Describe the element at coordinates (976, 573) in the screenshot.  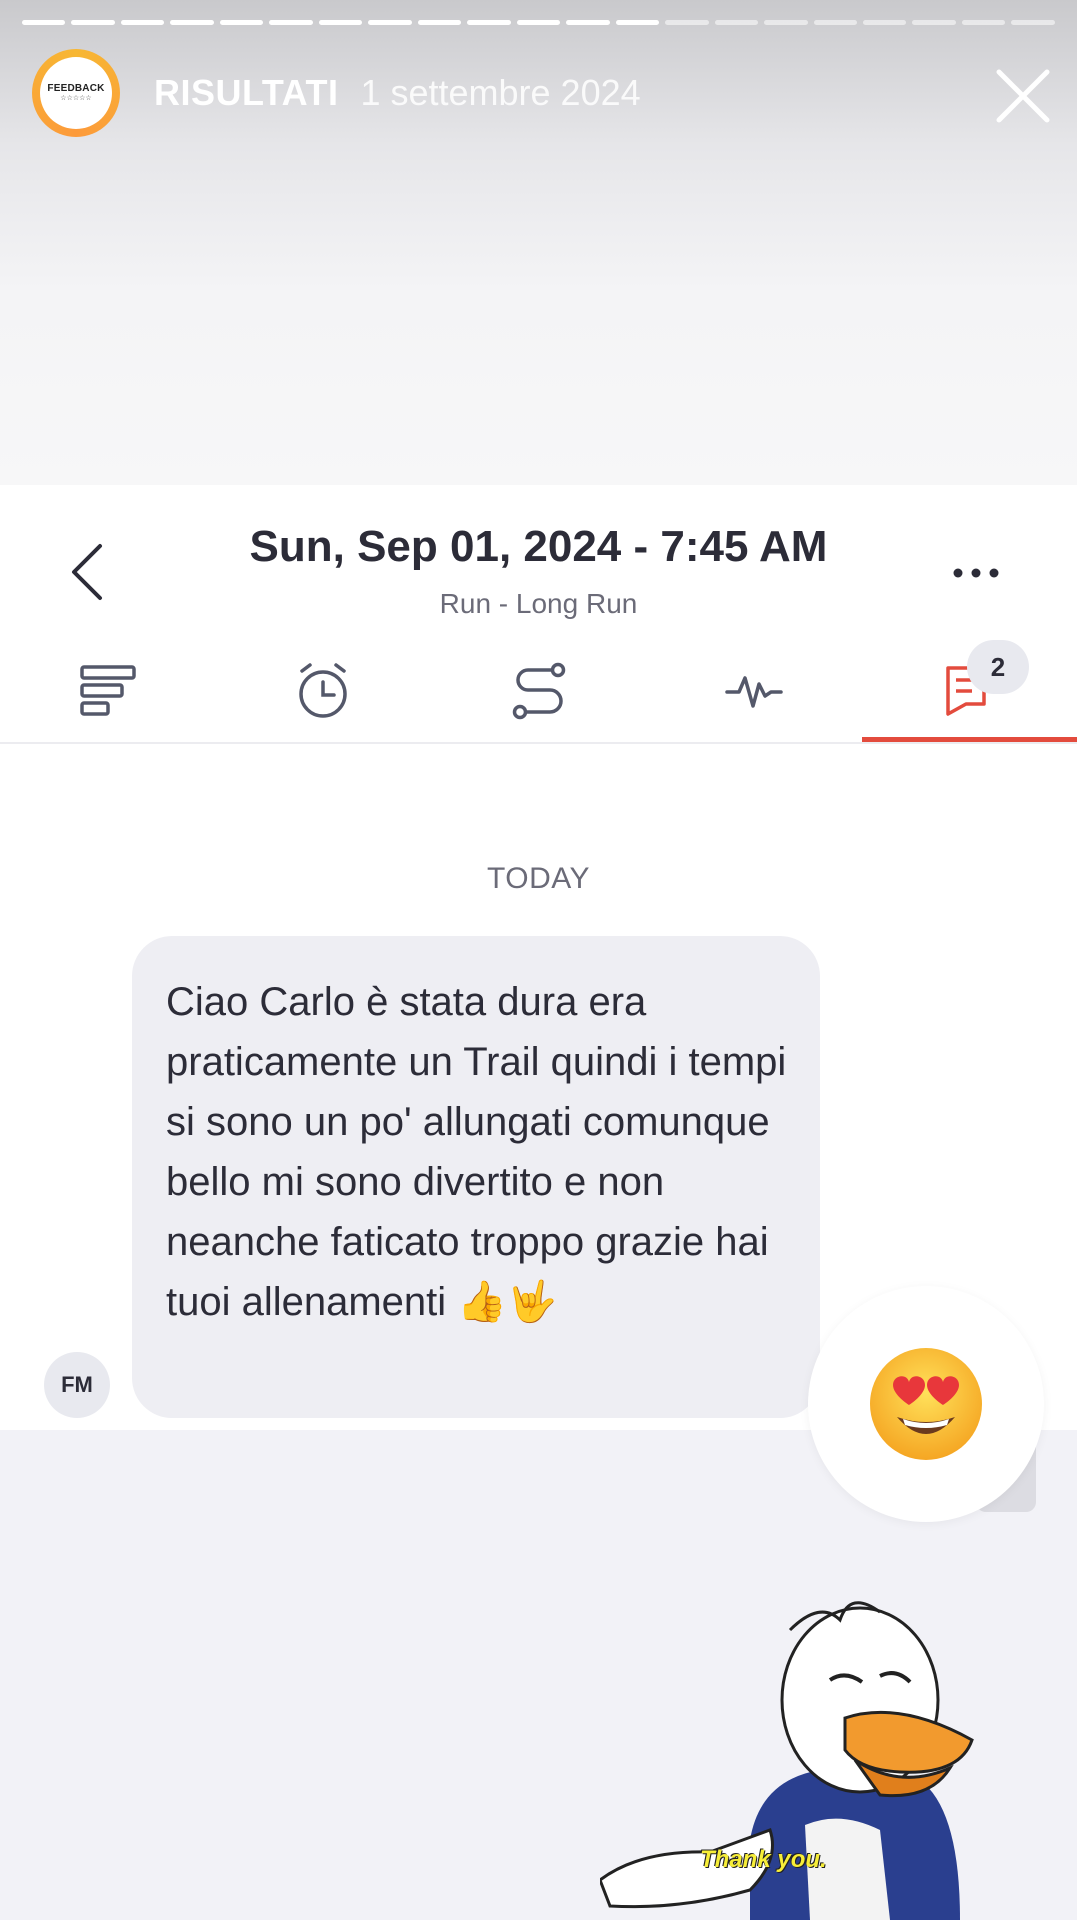
I see `more-options-icon` at that location.